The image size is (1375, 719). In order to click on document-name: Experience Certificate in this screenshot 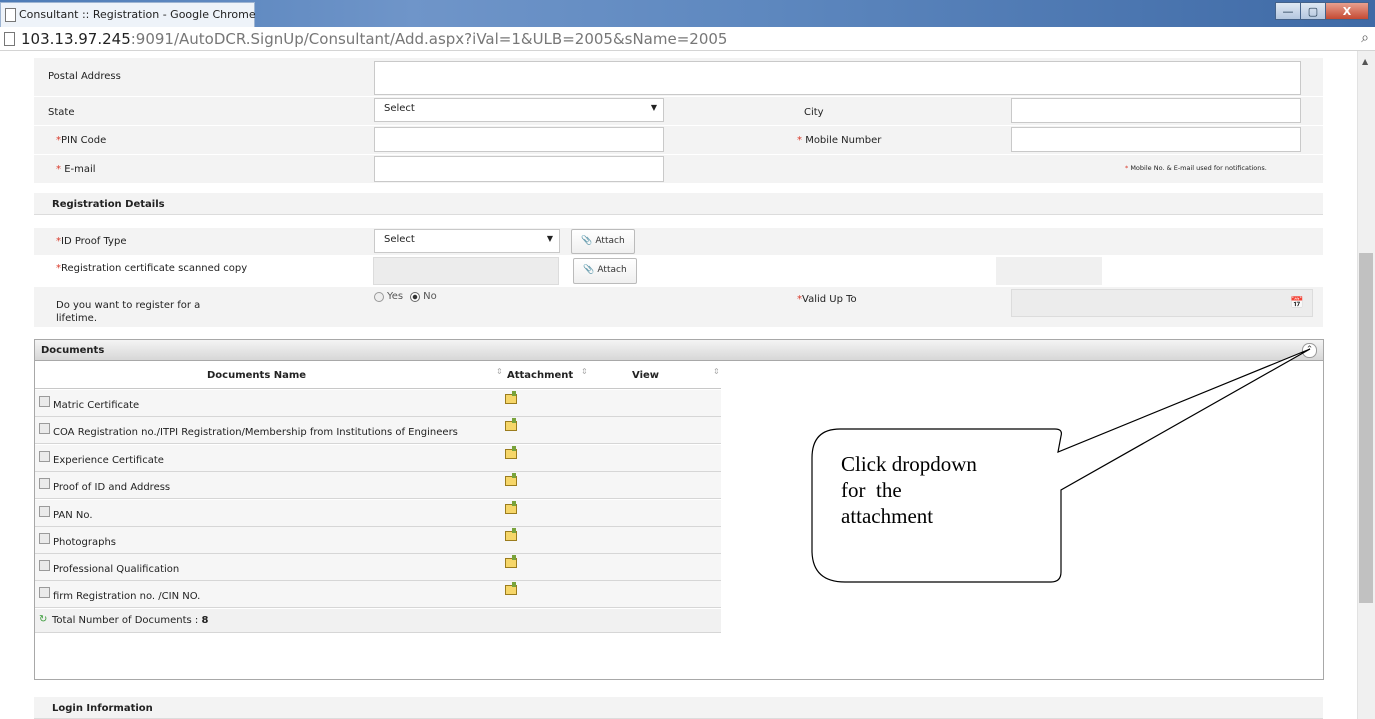, I will do `click(108, 460)`.